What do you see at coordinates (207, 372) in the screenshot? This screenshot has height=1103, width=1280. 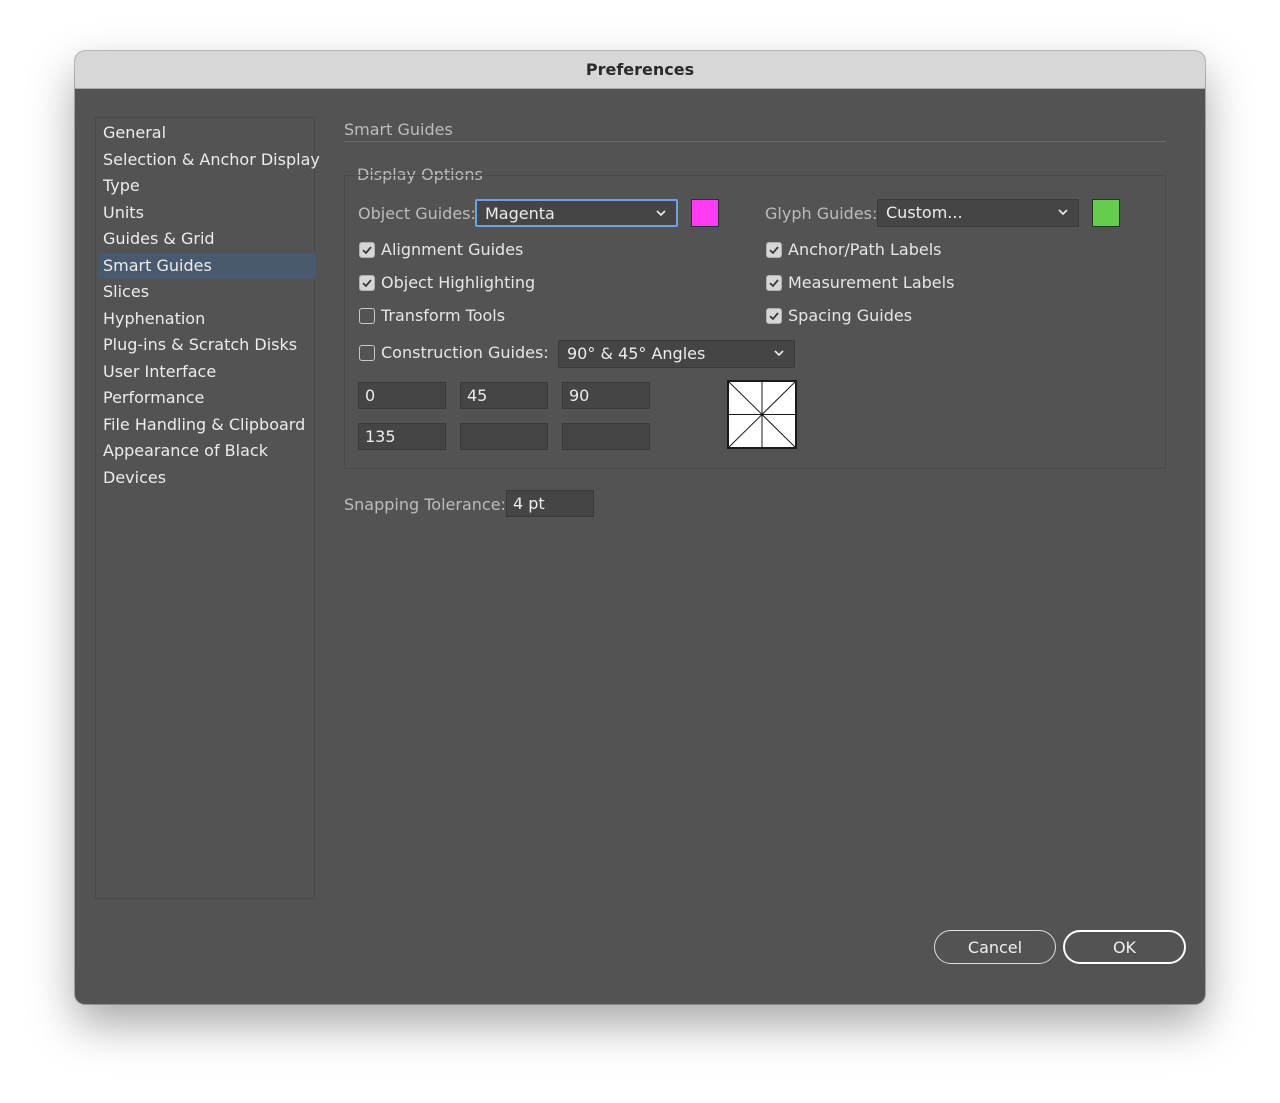 I see `sidebar-item-user-interface: User Interface` at bounding box center [207, 372].